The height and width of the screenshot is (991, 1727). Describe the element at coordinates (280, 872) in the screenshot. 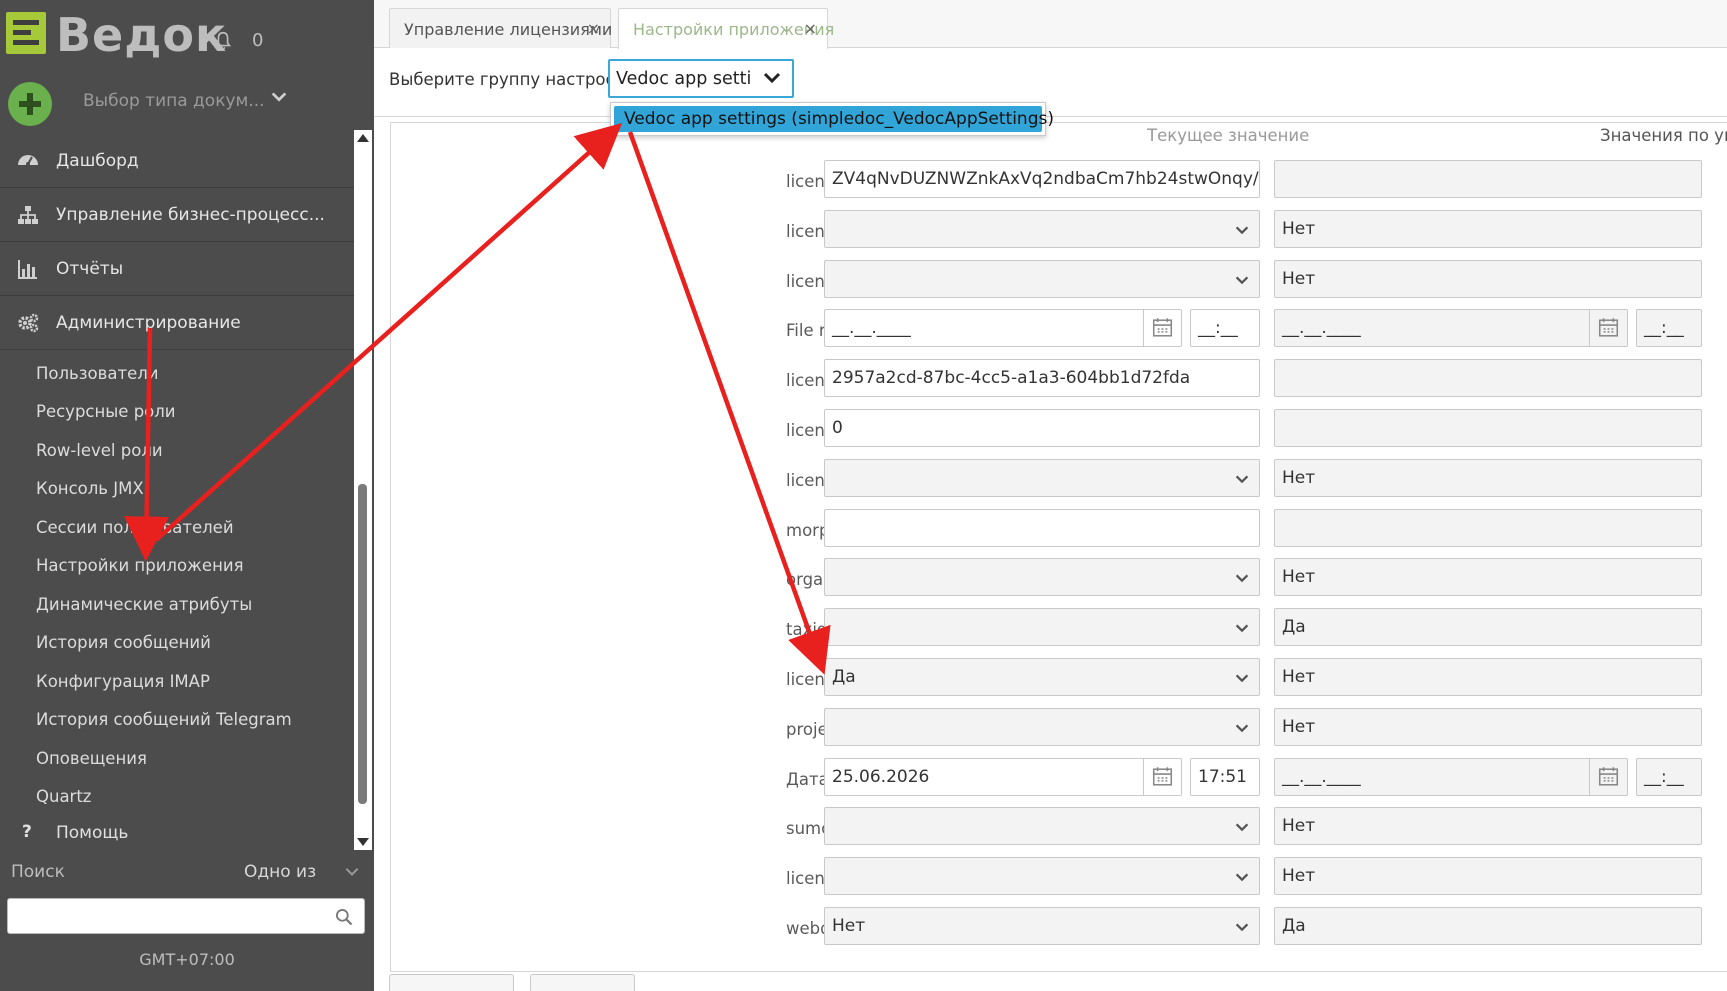

I see `search-mode-select: Одно из` at that location.